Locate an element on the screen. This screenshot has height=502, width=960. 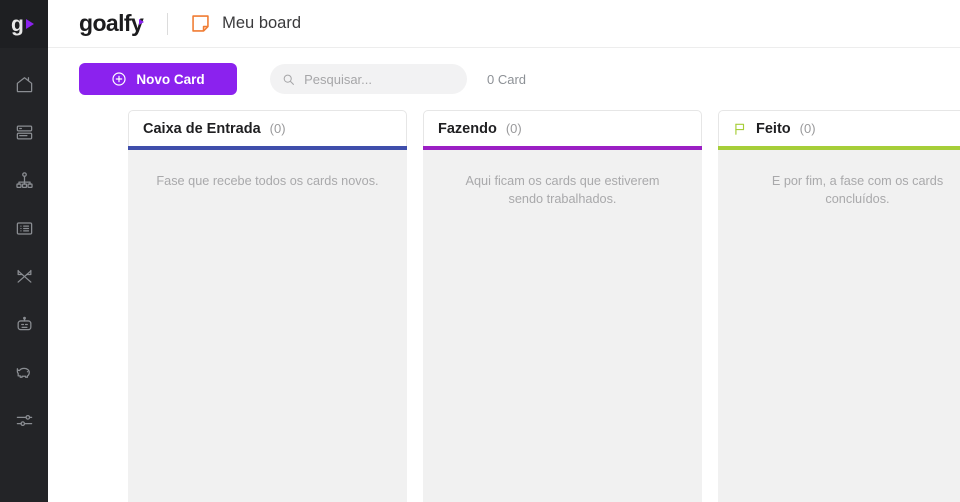
sidebar-item-home is located at coordinates (24, 84).